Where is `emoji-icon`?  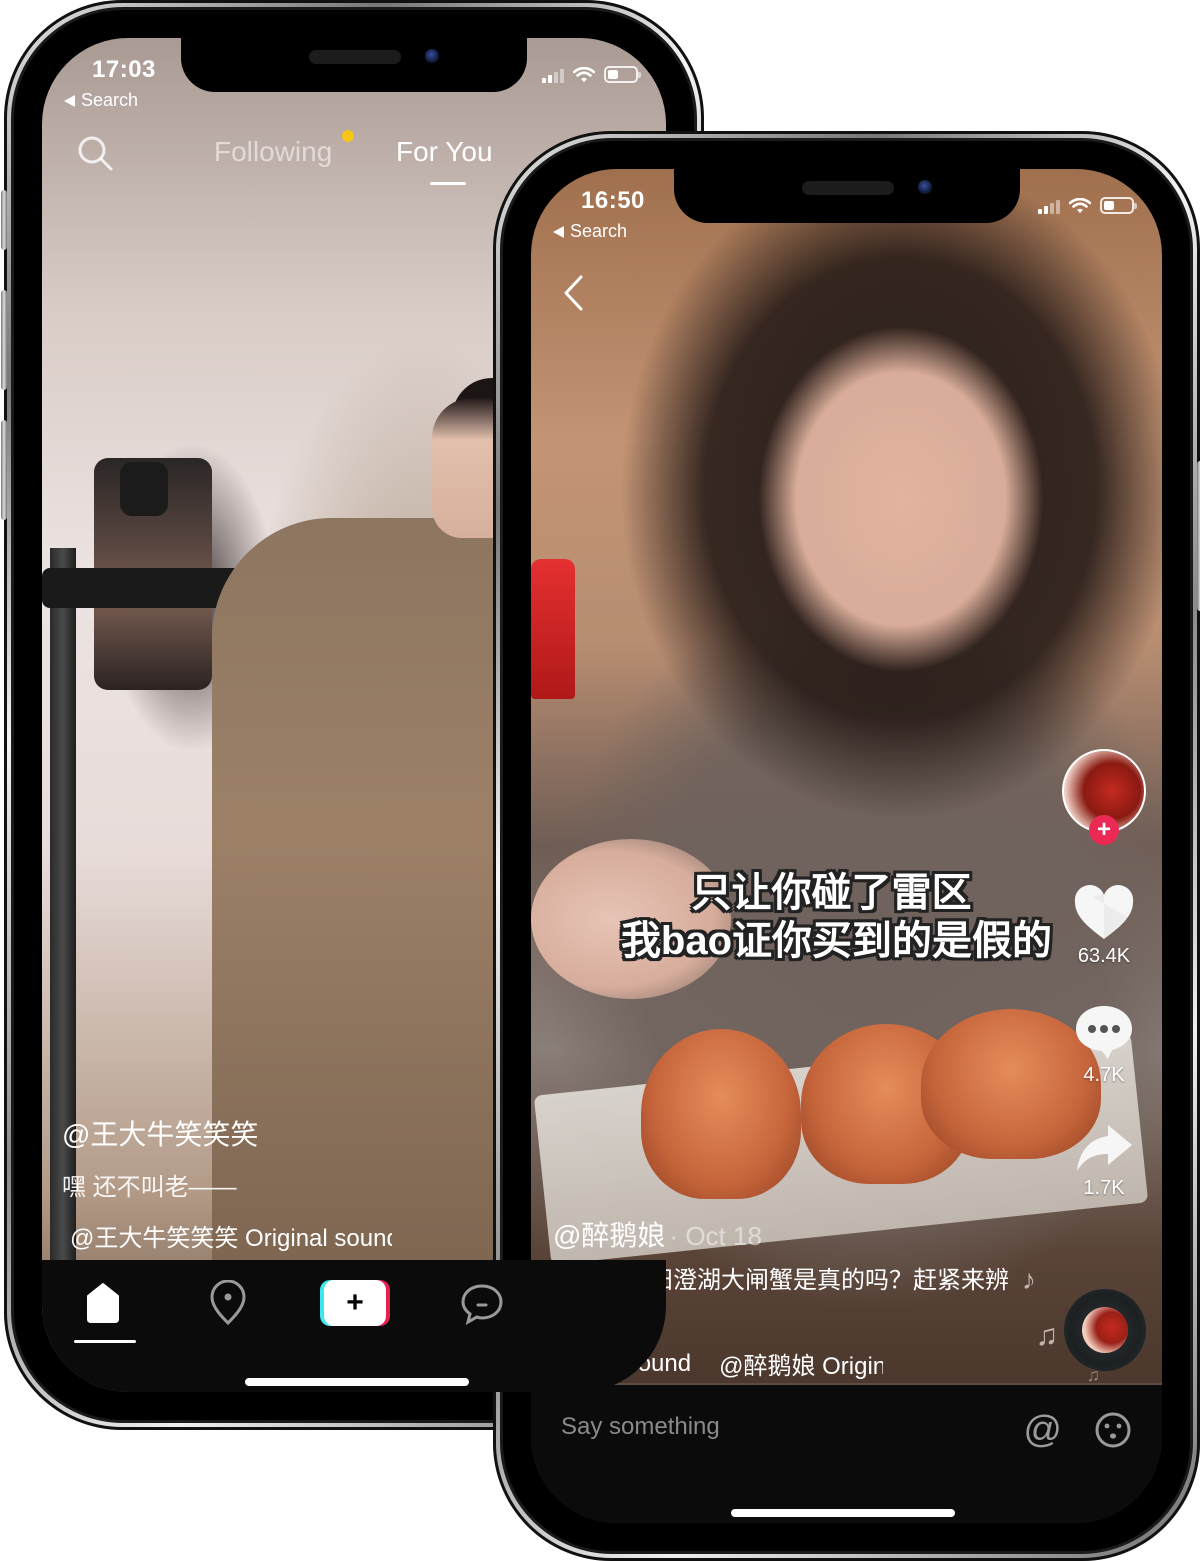
emoji-icon is located at coordinates (1113, 1430).